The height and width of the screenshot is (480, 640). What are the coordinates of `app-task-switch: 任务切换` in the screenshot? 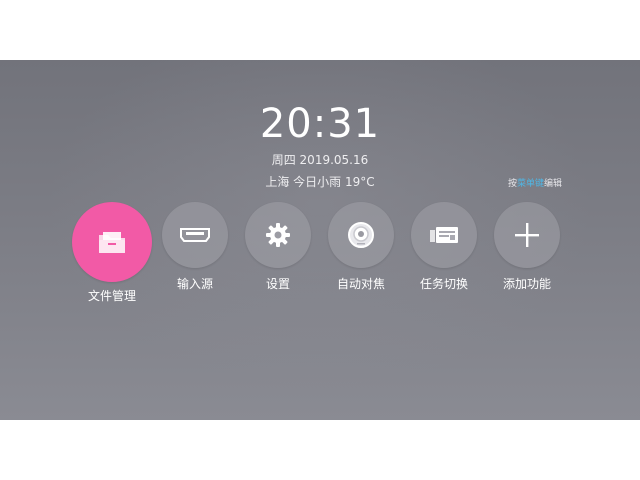 It's located at (444, 247).